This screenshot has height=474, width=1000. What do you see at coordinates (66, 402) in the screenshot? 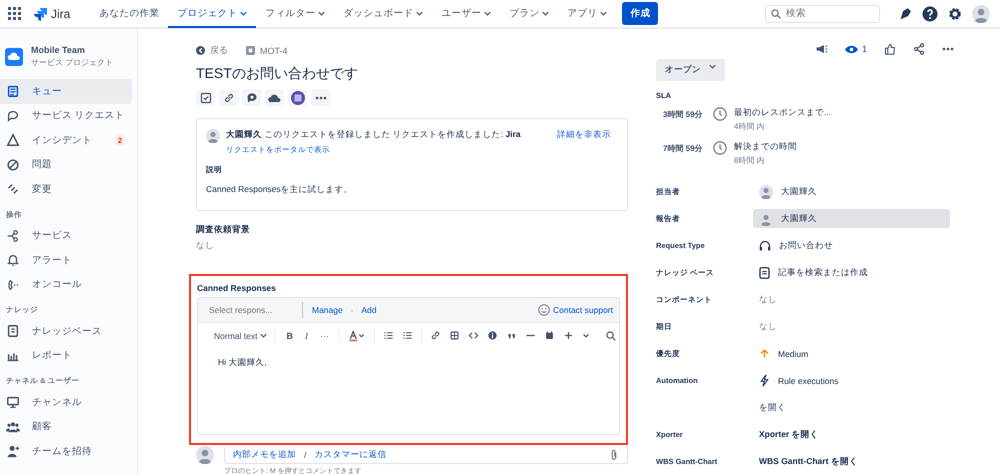
I see `sidebar-item: チャンネル` at bounding box center [66, 402].